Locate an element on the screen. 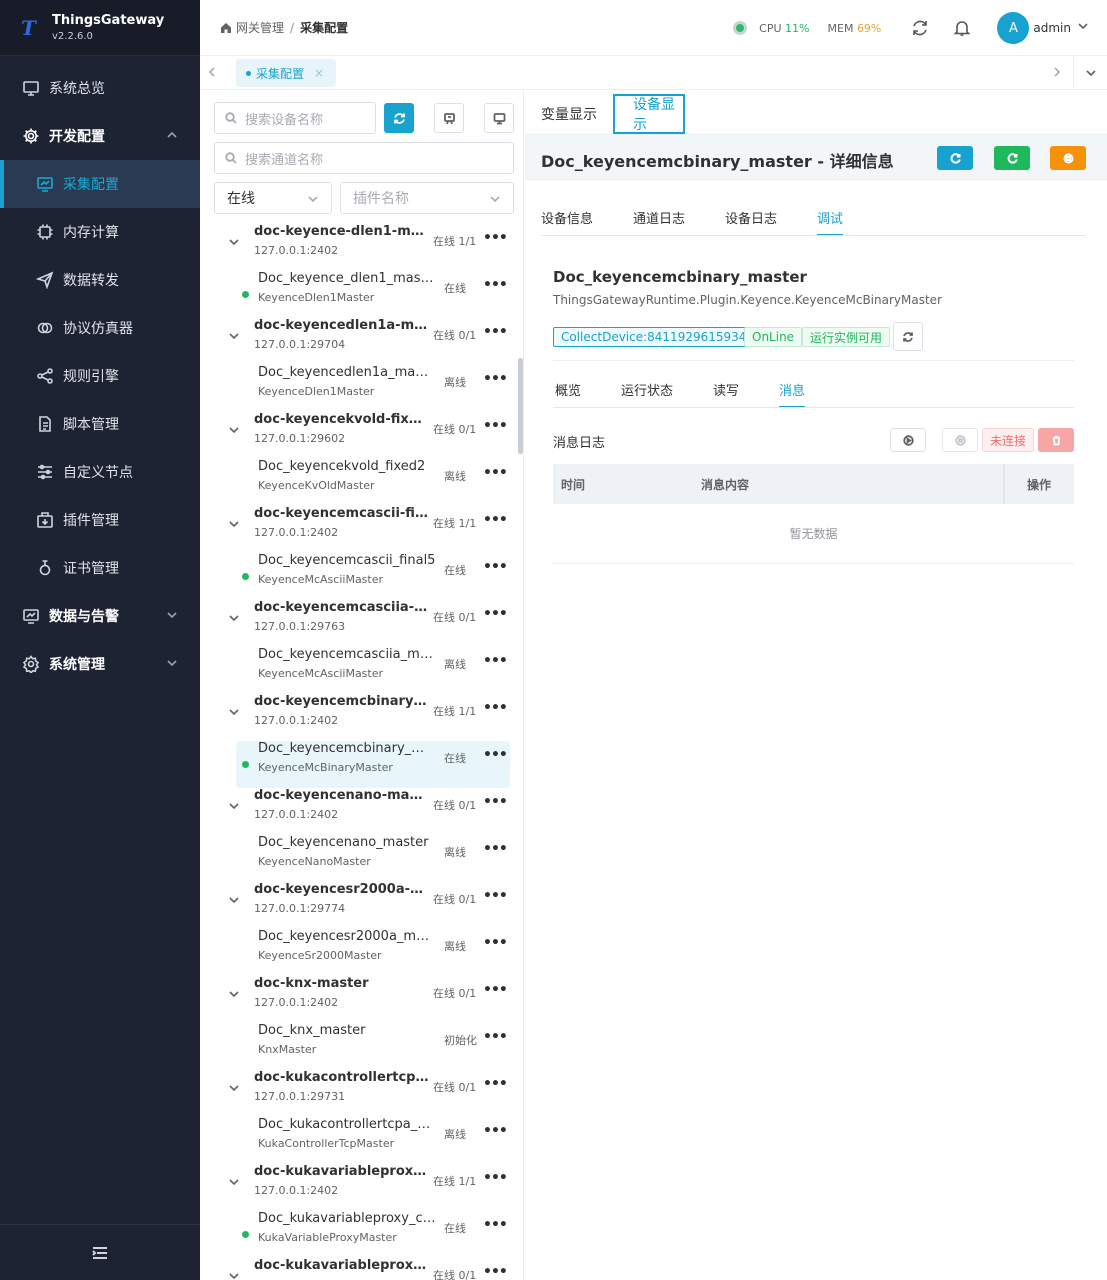 The width and height of the screenshot is (1107, 1280). subtab-overview: 概览 is located at coordinates (568, 394).